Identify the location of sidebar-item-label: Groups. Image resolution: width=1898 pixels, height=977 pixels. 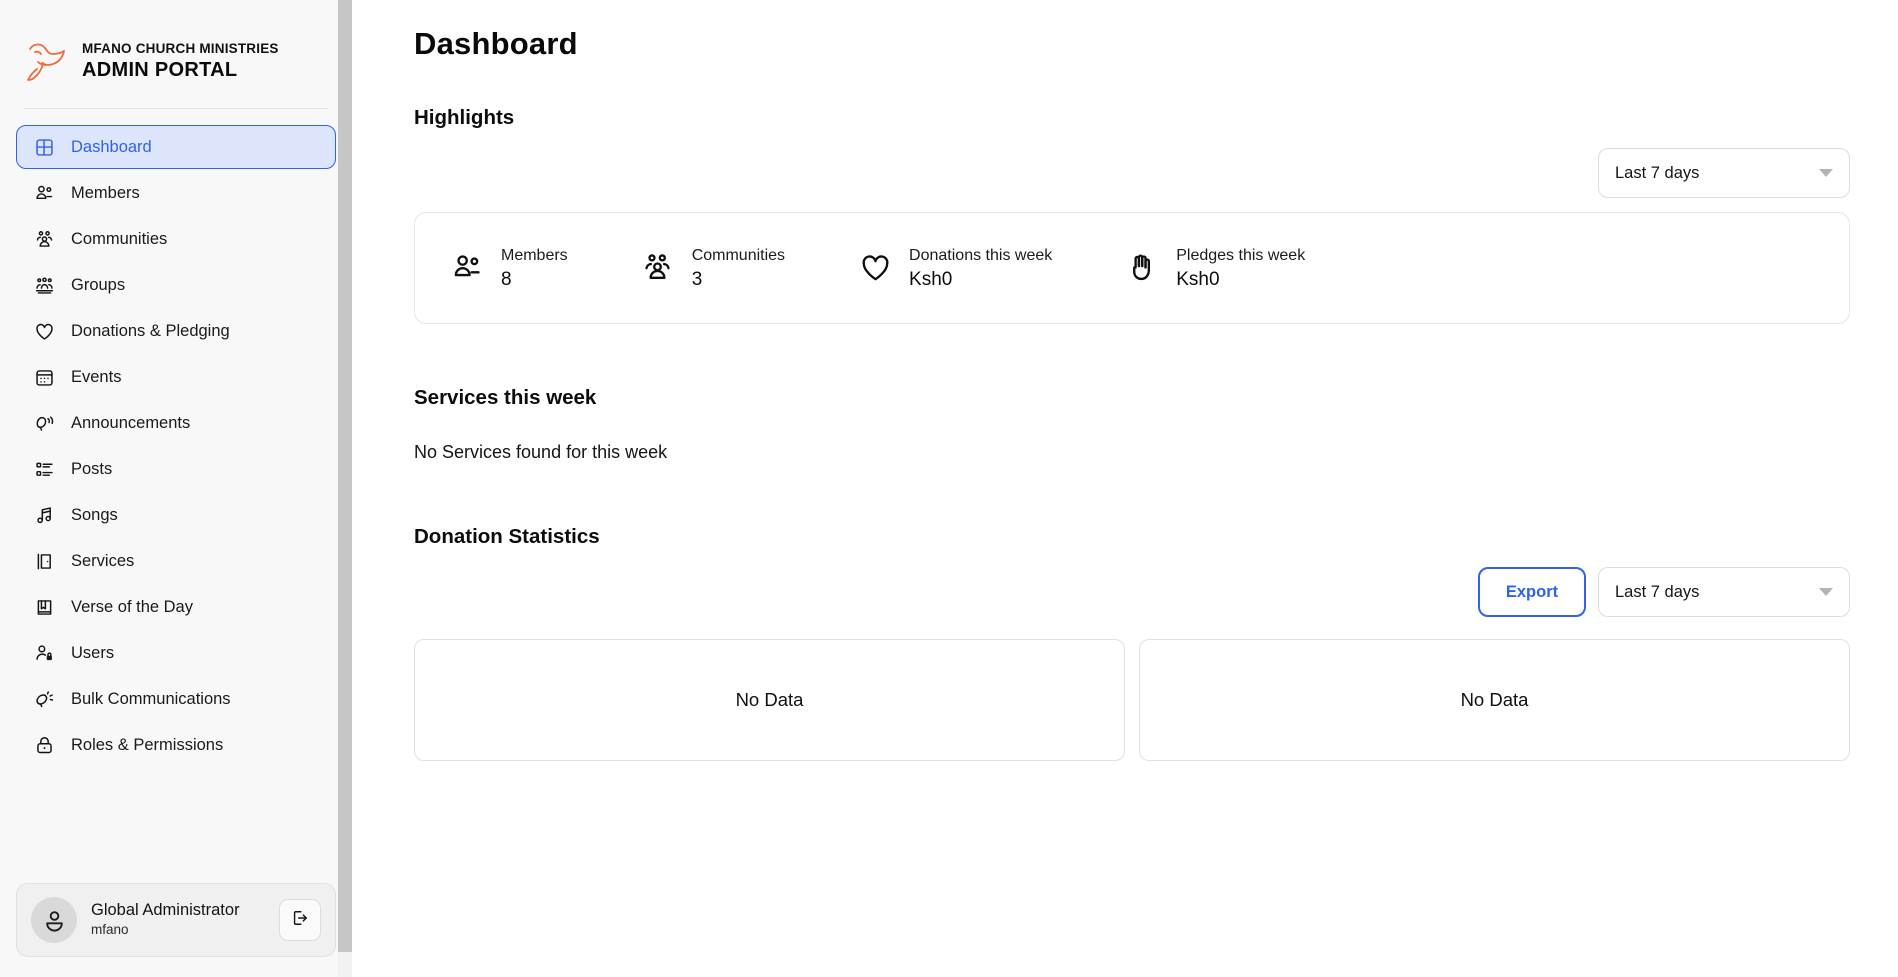
(98, 284).